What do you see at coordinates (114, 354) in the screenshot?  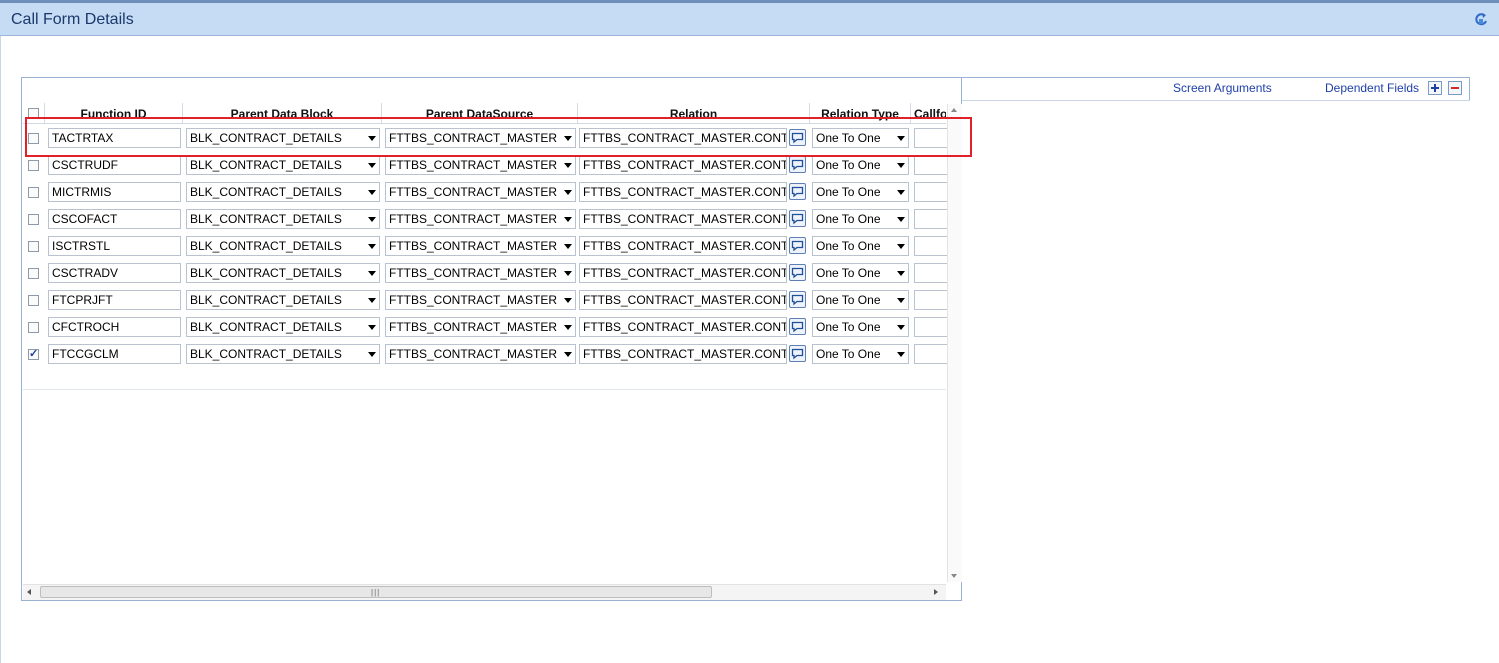 I see `function-id-field: FTCCGCLM` at bounding box center [114, 354].